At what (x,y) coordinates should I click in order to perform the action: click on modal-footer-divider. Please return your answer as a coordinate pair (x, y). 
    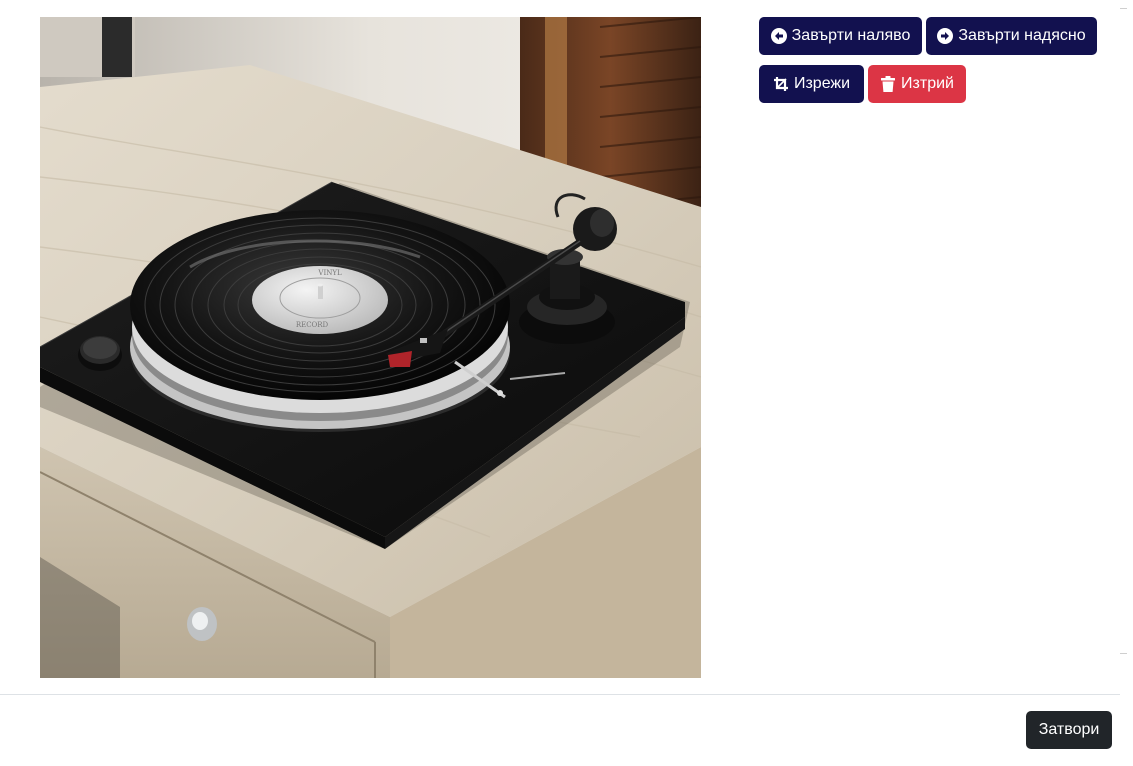
    Looking at the image, I should click on (560, 694).